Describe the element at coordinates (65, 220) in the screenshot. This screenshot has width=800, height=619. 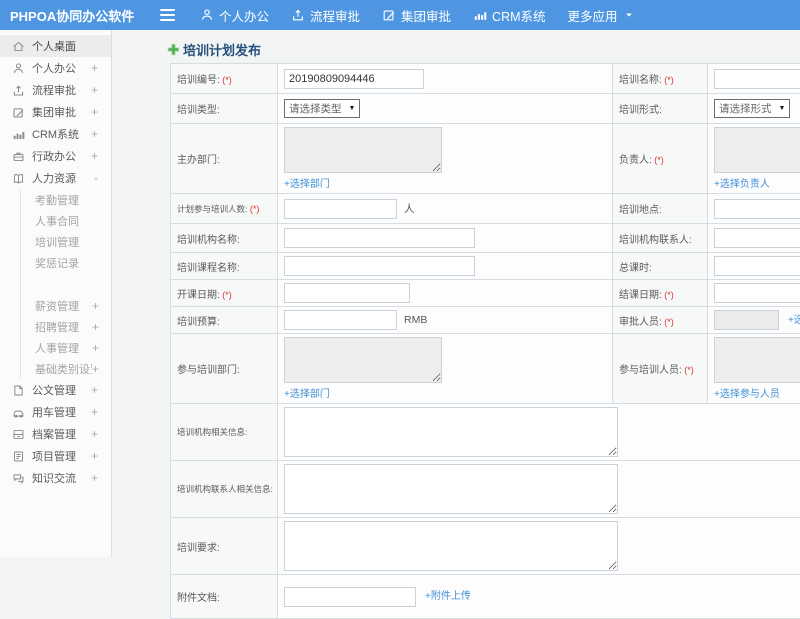
I see `sidebar-item-8: 人事合同` at that location.